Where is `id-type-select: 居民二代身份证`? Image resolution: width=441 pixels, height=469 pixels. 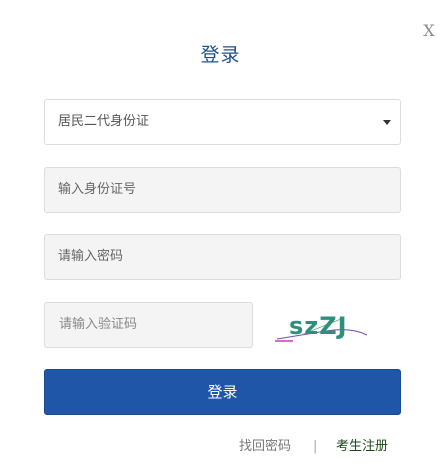 id-type-select: 居民二代身份证 is located at coordinates (222, 122).